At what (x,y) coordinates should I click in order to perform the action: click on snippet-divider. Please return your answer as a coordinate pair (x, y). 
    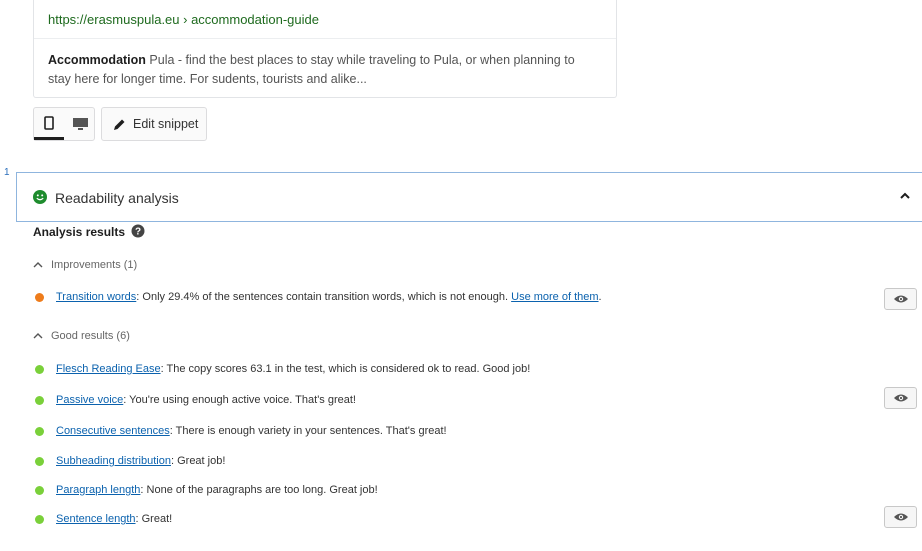
    Looking at the image, I should click on (325, 38).